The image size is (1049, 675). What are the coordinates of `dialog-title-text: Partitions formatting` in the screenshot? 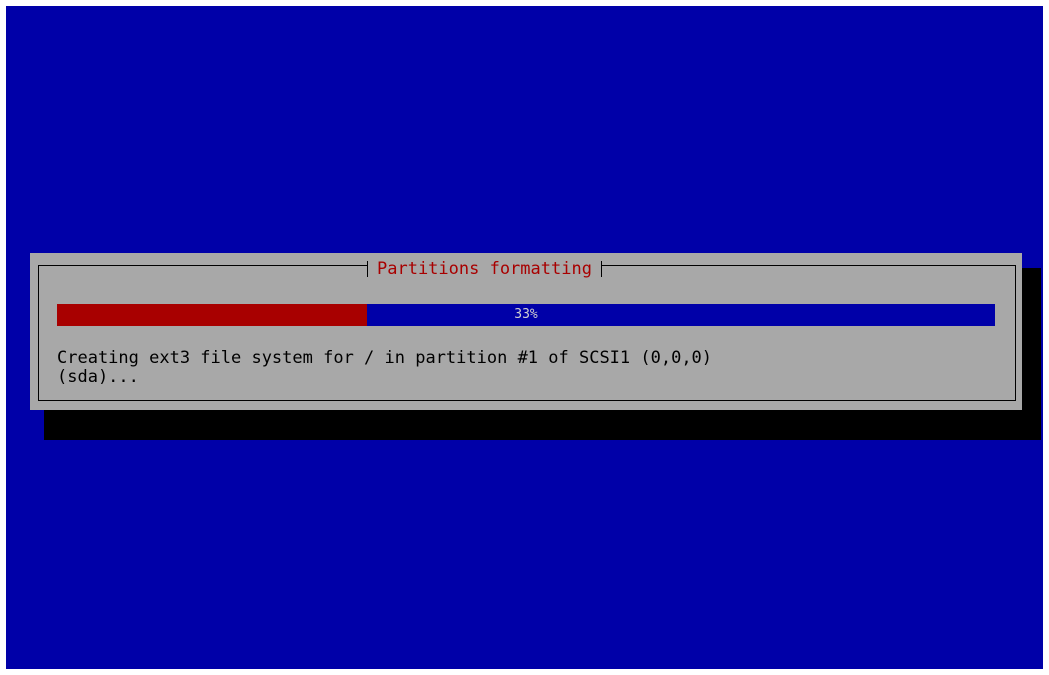 It's located at (484, 269).